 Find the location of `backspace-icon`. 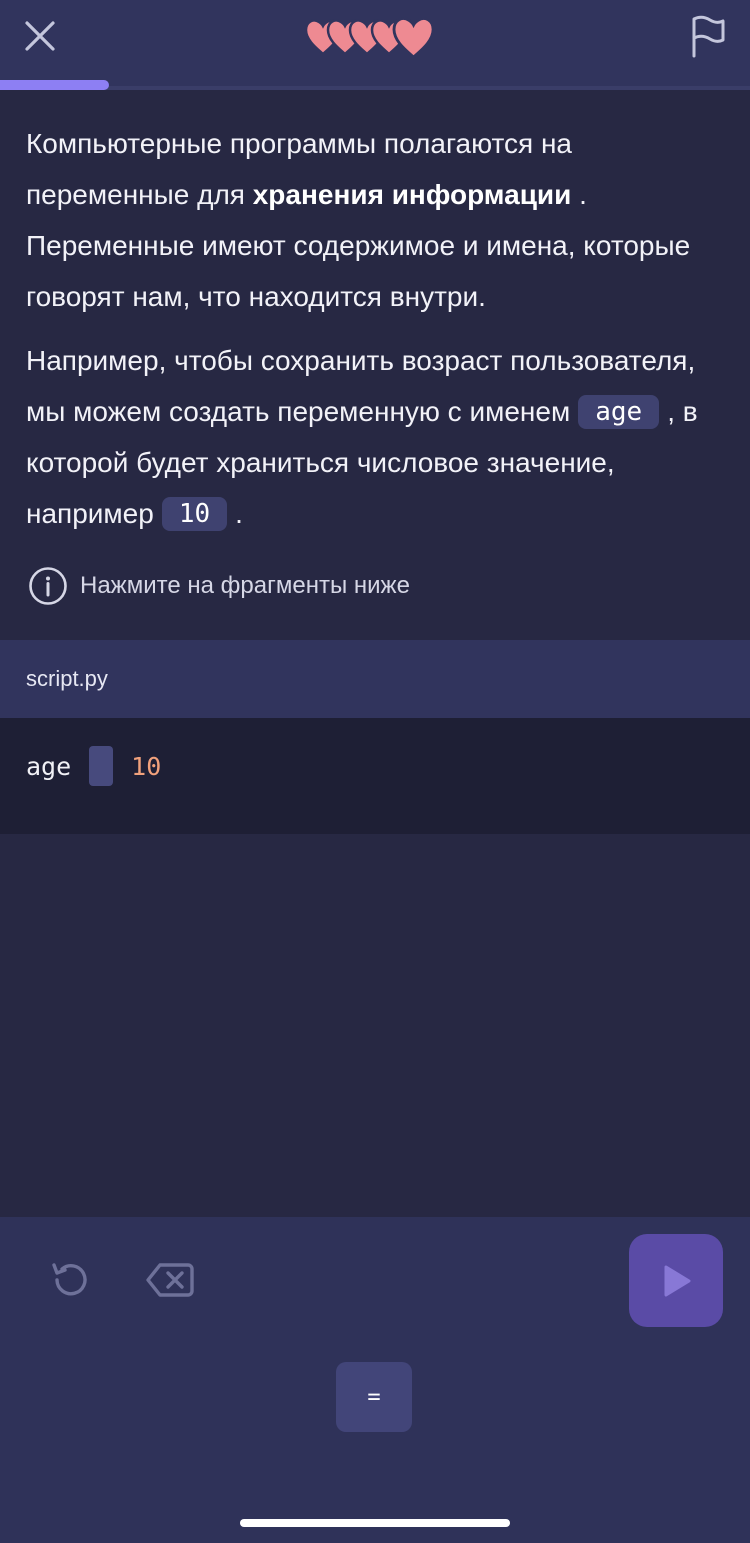

backspace-icon is located at coordinates (170, 1280).